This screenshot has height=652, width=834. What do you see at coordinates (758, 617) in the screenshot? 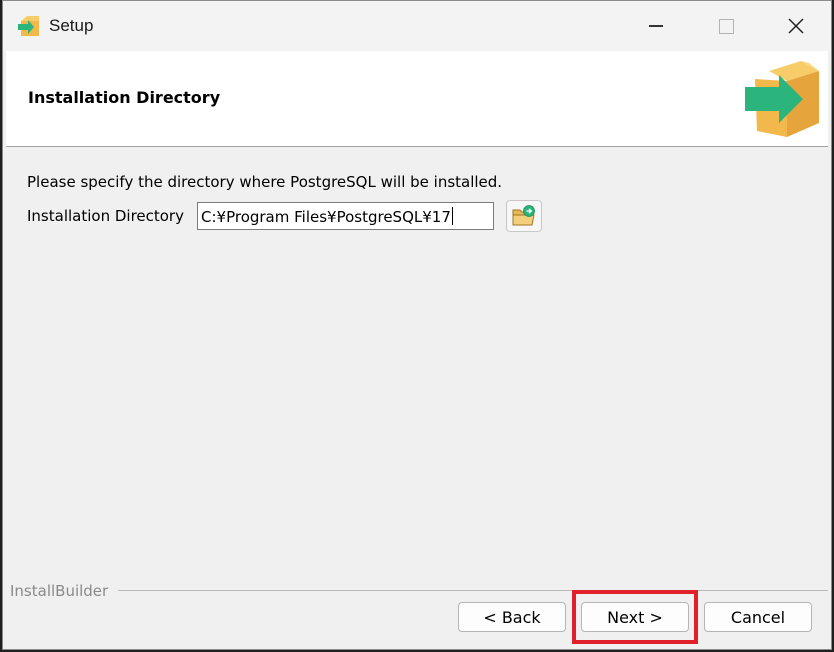
I see `cancel-button: Cancel` at bounding box center [758, 617].